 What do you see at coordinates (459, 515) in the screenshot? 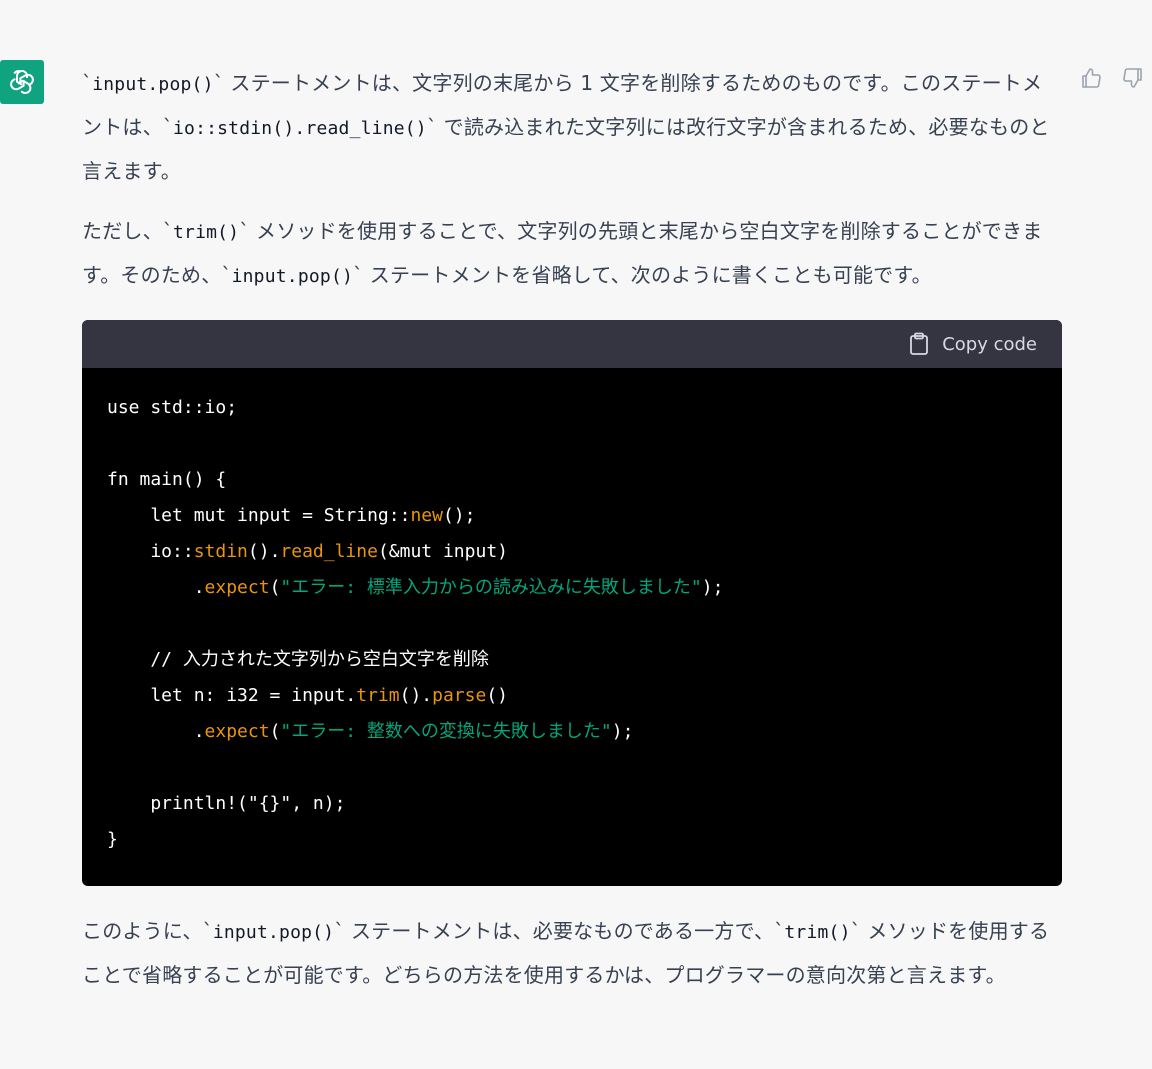
I see `code-text: ();` at bounding box center [459, 515].